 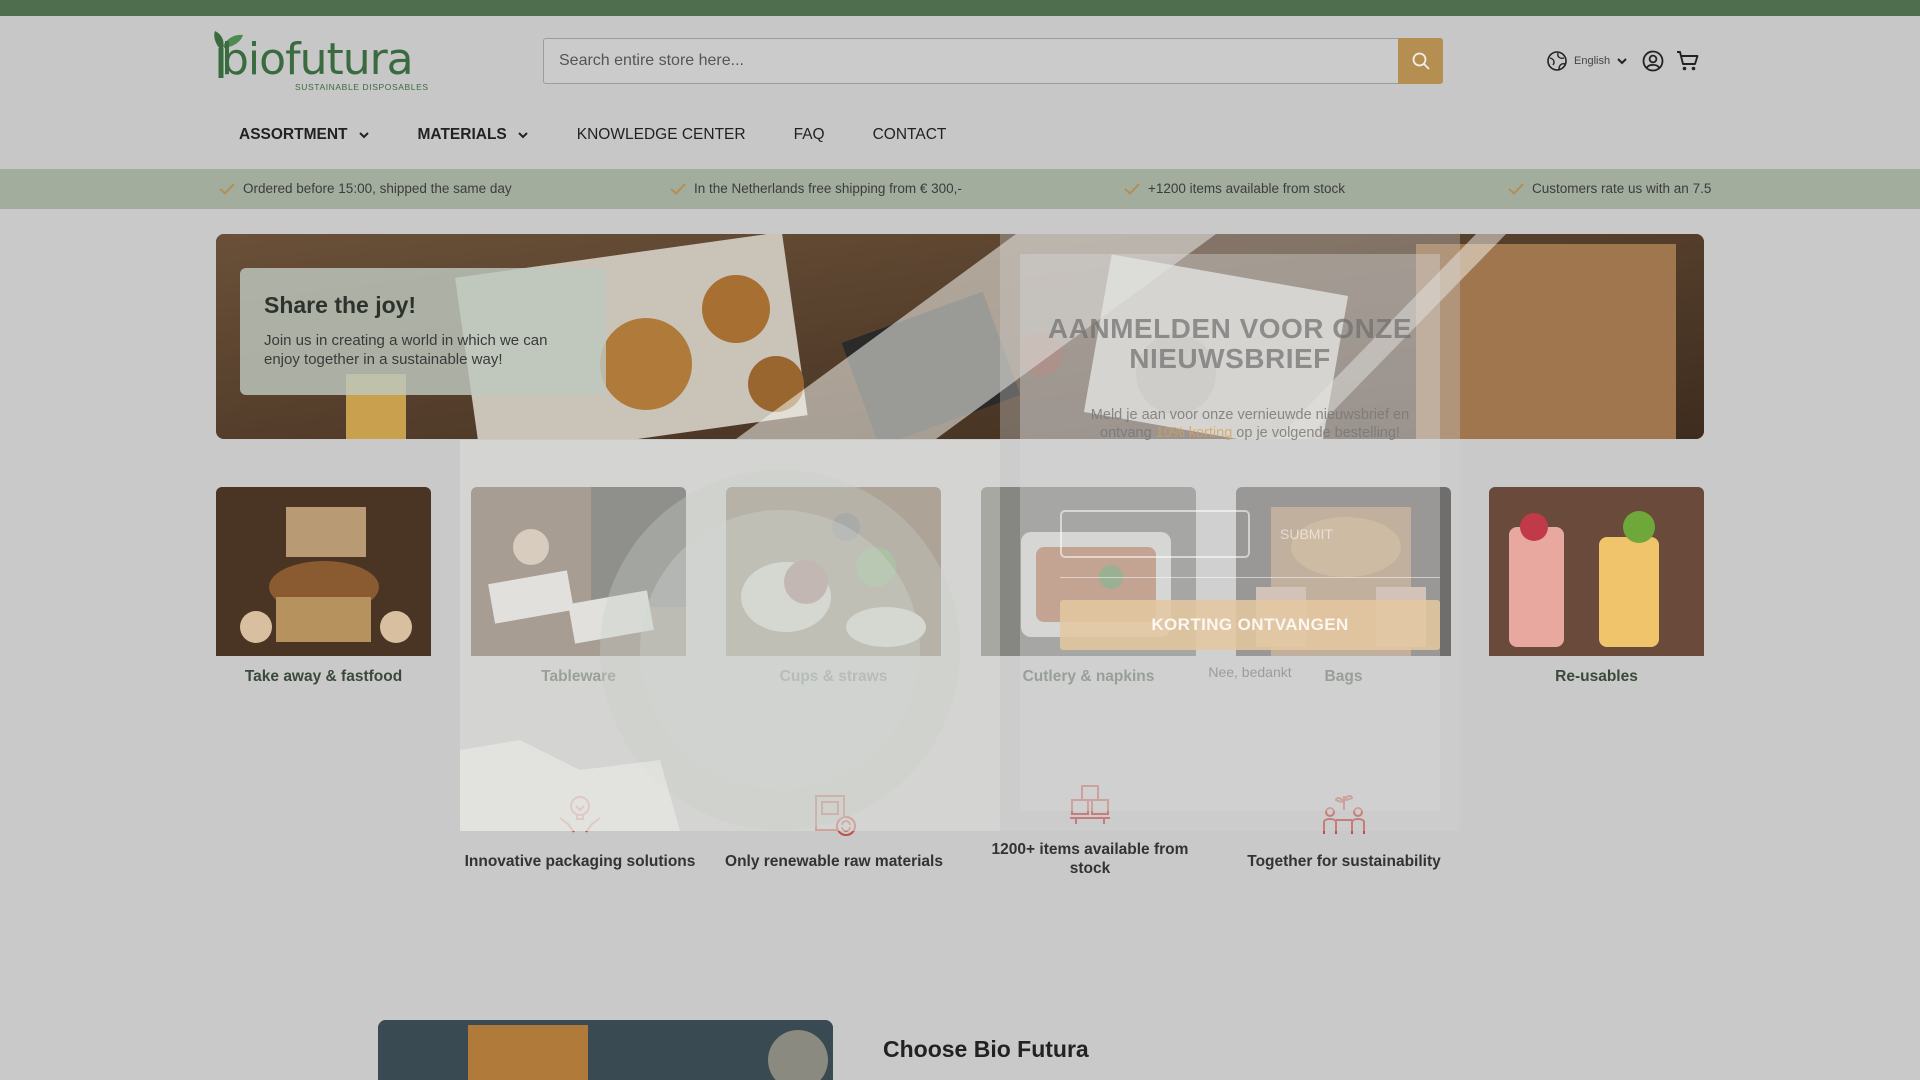 What do you see at coordinates (580, 861) in the screenshot?
I see `feature-label: Innovative packaging solutions` at bounding box center [580, 861].